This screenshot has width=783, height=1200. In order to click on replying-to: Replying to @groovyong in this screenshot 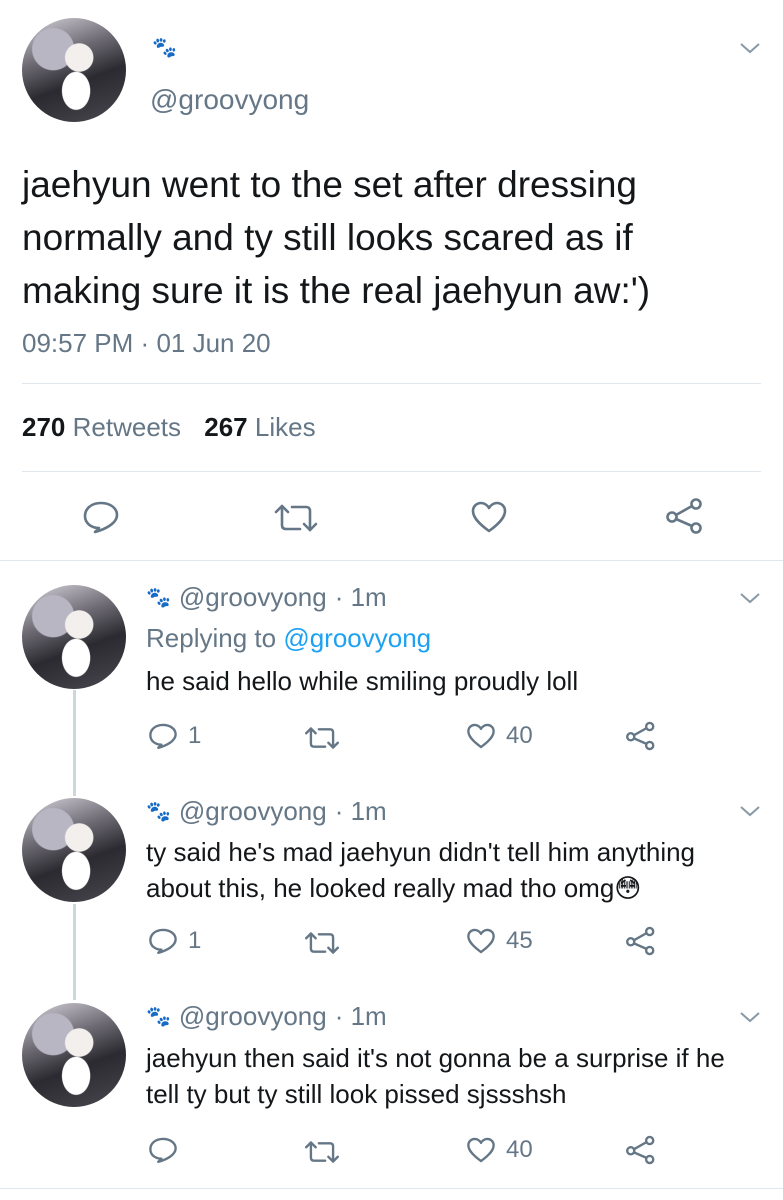, I will do `click(288, 638)`.